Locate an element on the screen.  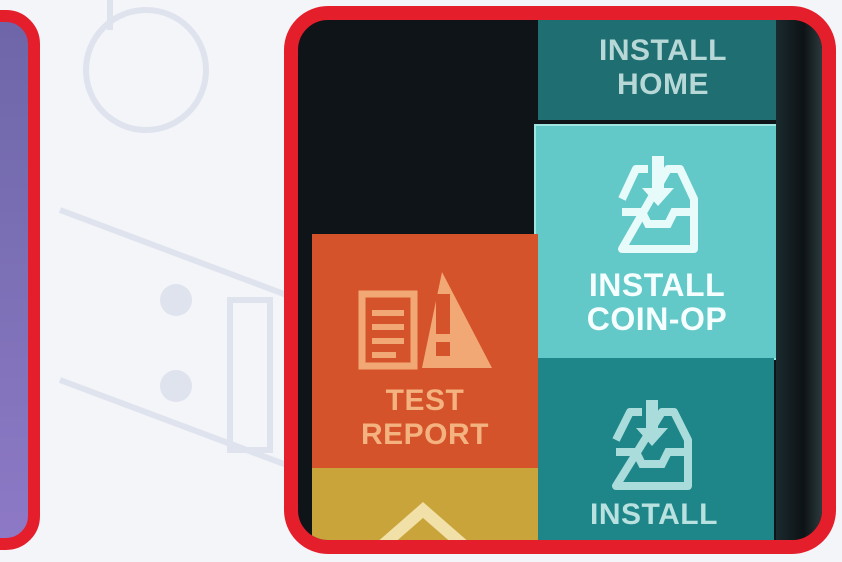
install-coinop-line2: COIN-OP is located at coordinates (657, 319).